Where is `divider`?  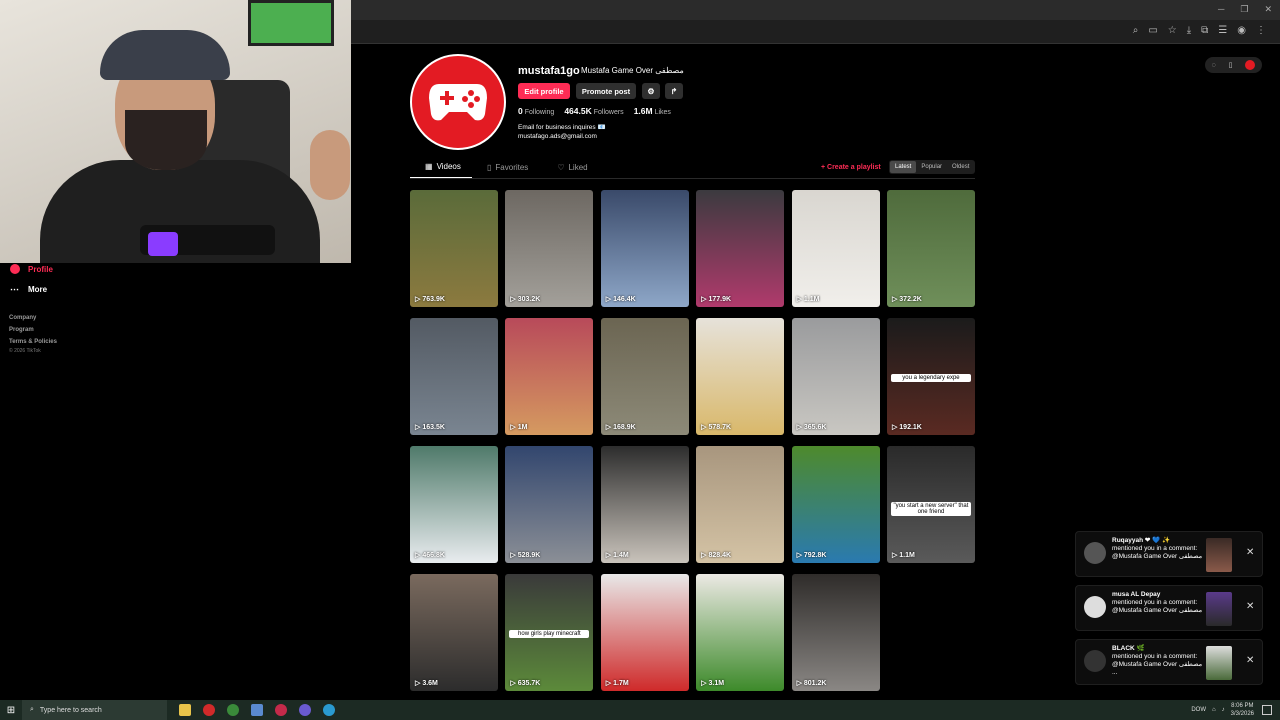
divider is located at coordinates (692, 178).